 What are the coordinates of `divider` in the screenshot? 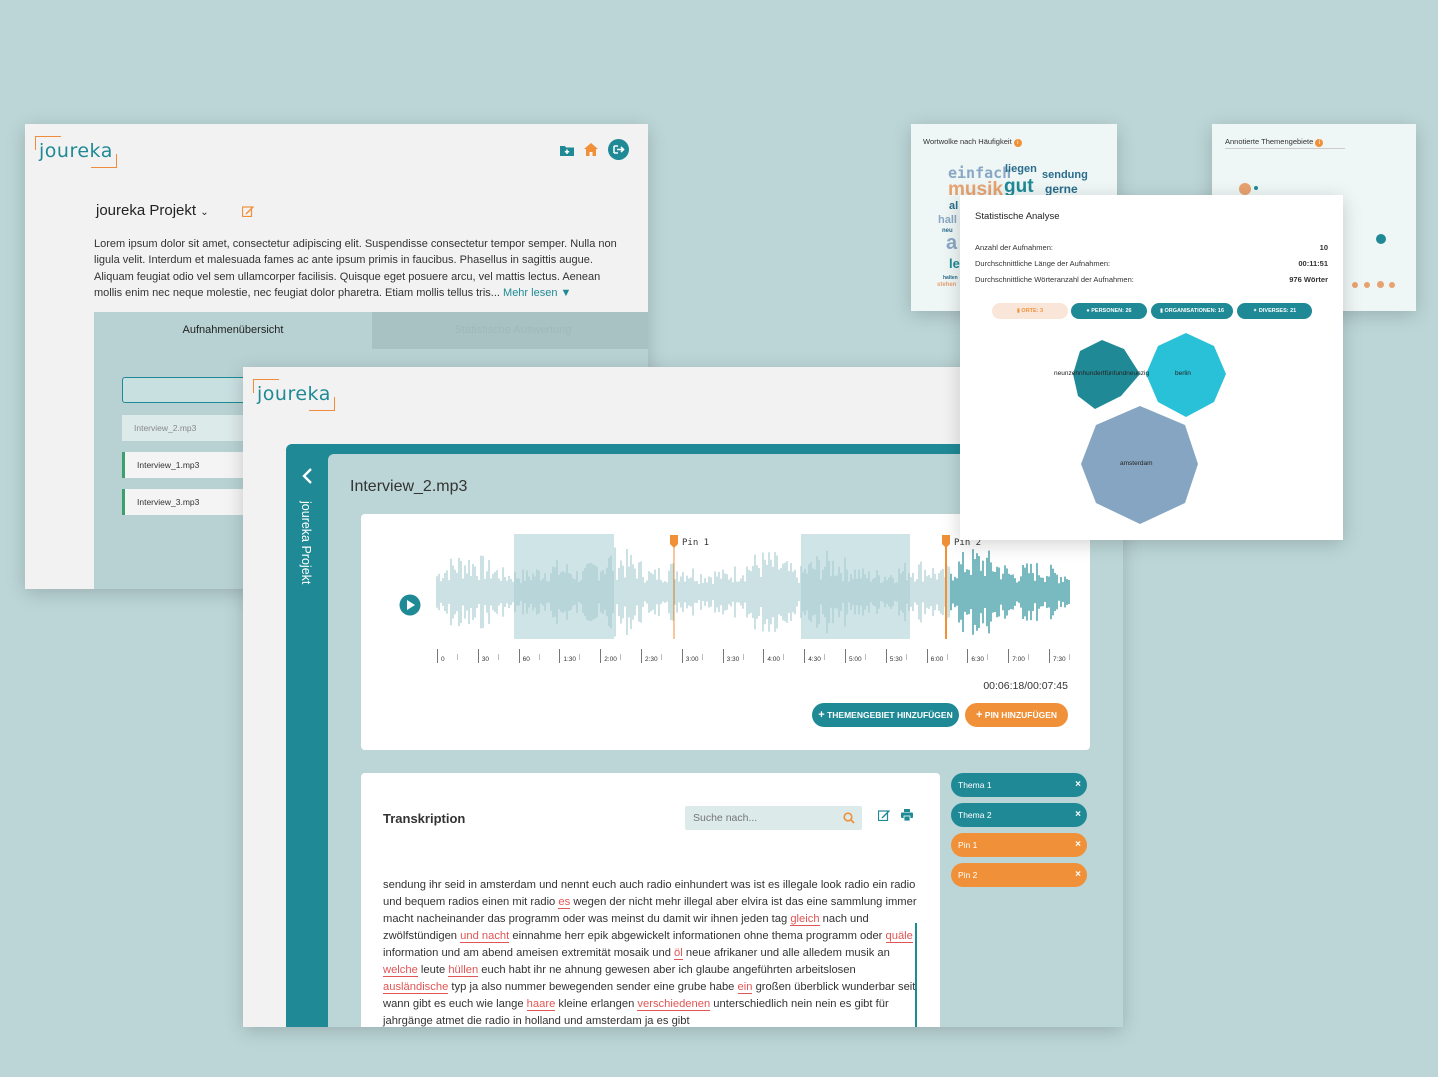 It's located at (1285, 148).